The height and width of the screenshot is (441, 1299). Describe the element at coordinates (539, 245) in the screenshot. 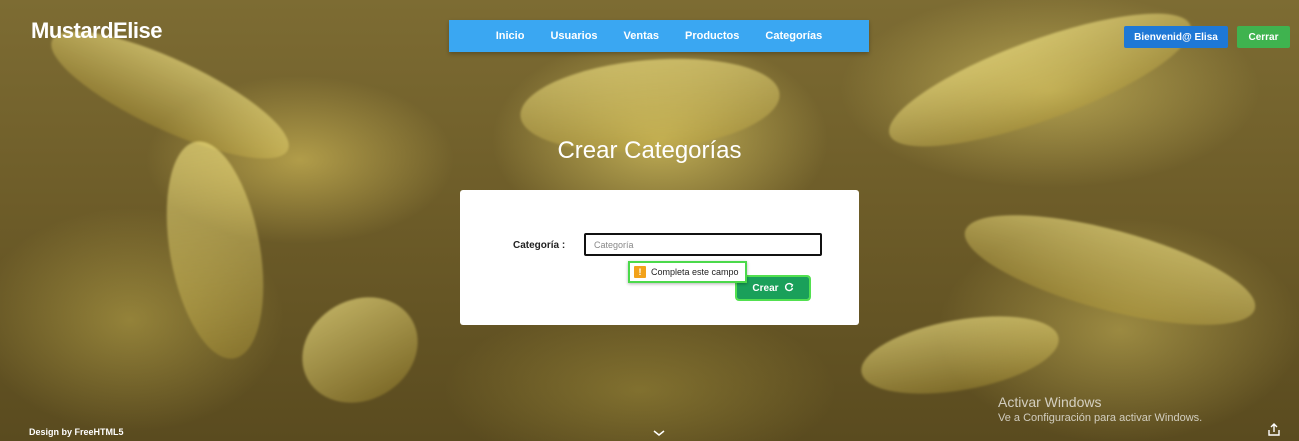

I see `category-label: Categoría :` at that location.